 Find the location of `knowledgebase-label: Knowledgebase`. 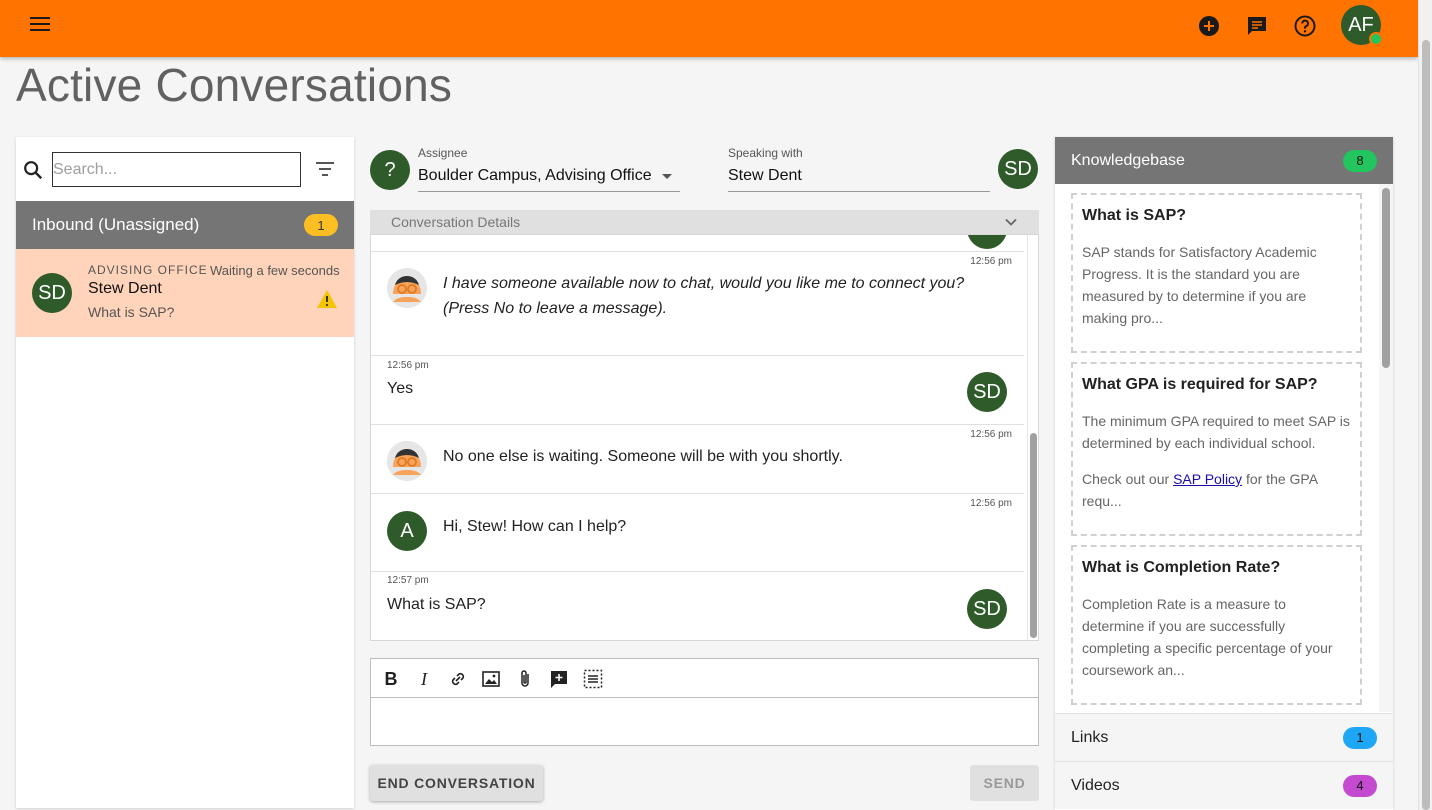

knowledgebase-label: Knowledgebase is located at coordinates (1128, 160).